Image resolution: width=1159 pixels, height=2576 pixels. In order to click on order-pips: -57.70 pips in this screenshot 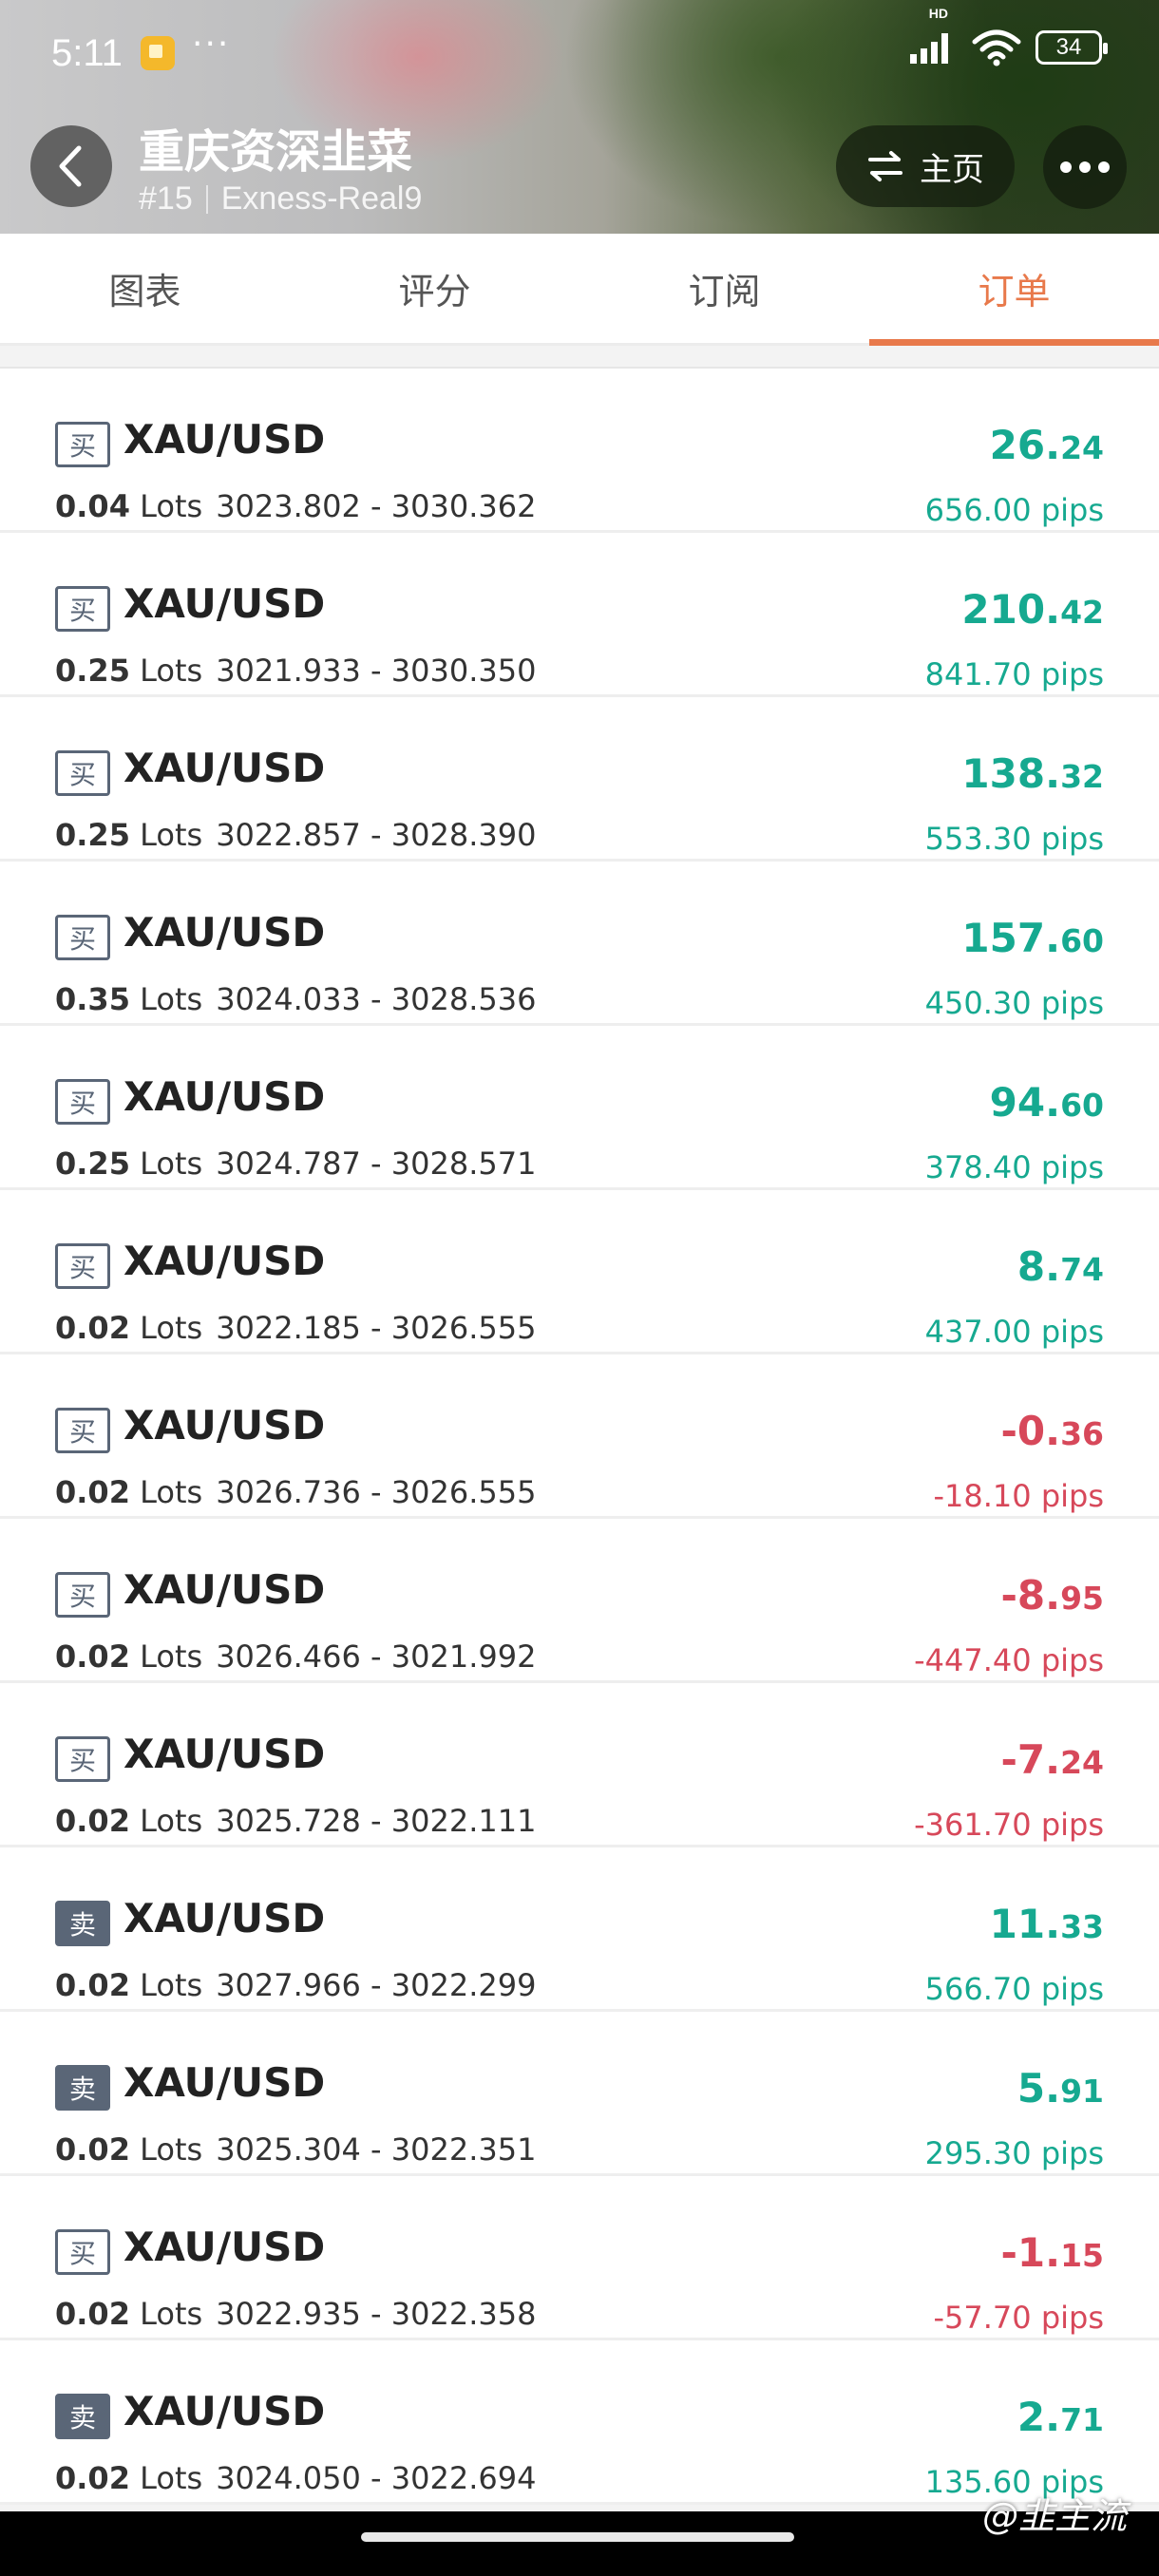, I will do `click(1018, 2318)`.